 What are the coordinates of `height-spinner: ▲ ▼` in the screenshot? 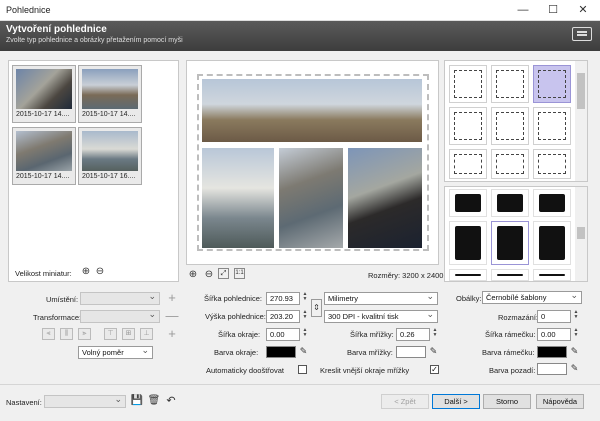 It's located at (305, 315).